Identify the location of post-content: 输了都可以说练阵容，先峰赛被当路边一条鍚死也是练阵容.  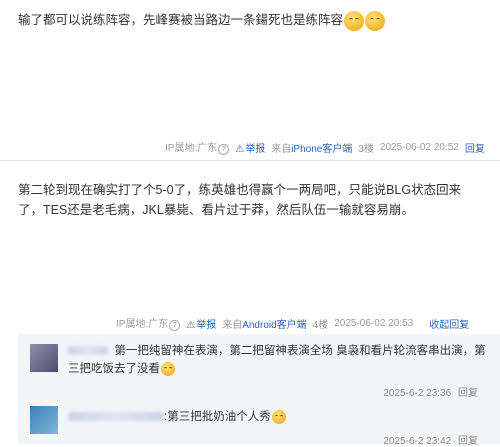
(250, 20).